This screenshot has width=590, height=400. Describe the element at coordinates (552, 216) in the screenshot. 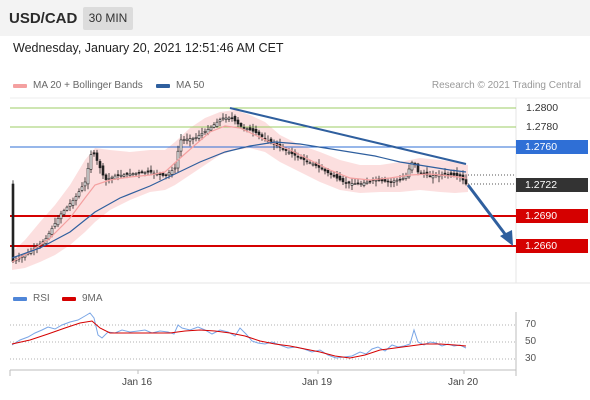

I see `support-tag-1.2690: 1.2690` at that location.